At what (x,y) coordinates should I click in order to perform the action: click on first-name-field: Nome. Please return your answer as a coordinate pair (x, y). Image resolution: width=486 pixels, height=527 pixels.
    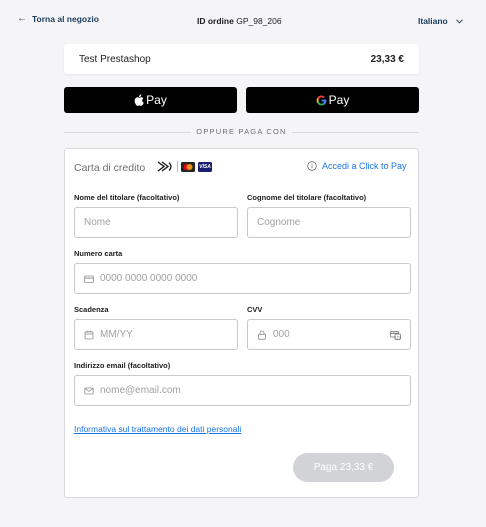
    Looking at the image, I should click on (156, 222).